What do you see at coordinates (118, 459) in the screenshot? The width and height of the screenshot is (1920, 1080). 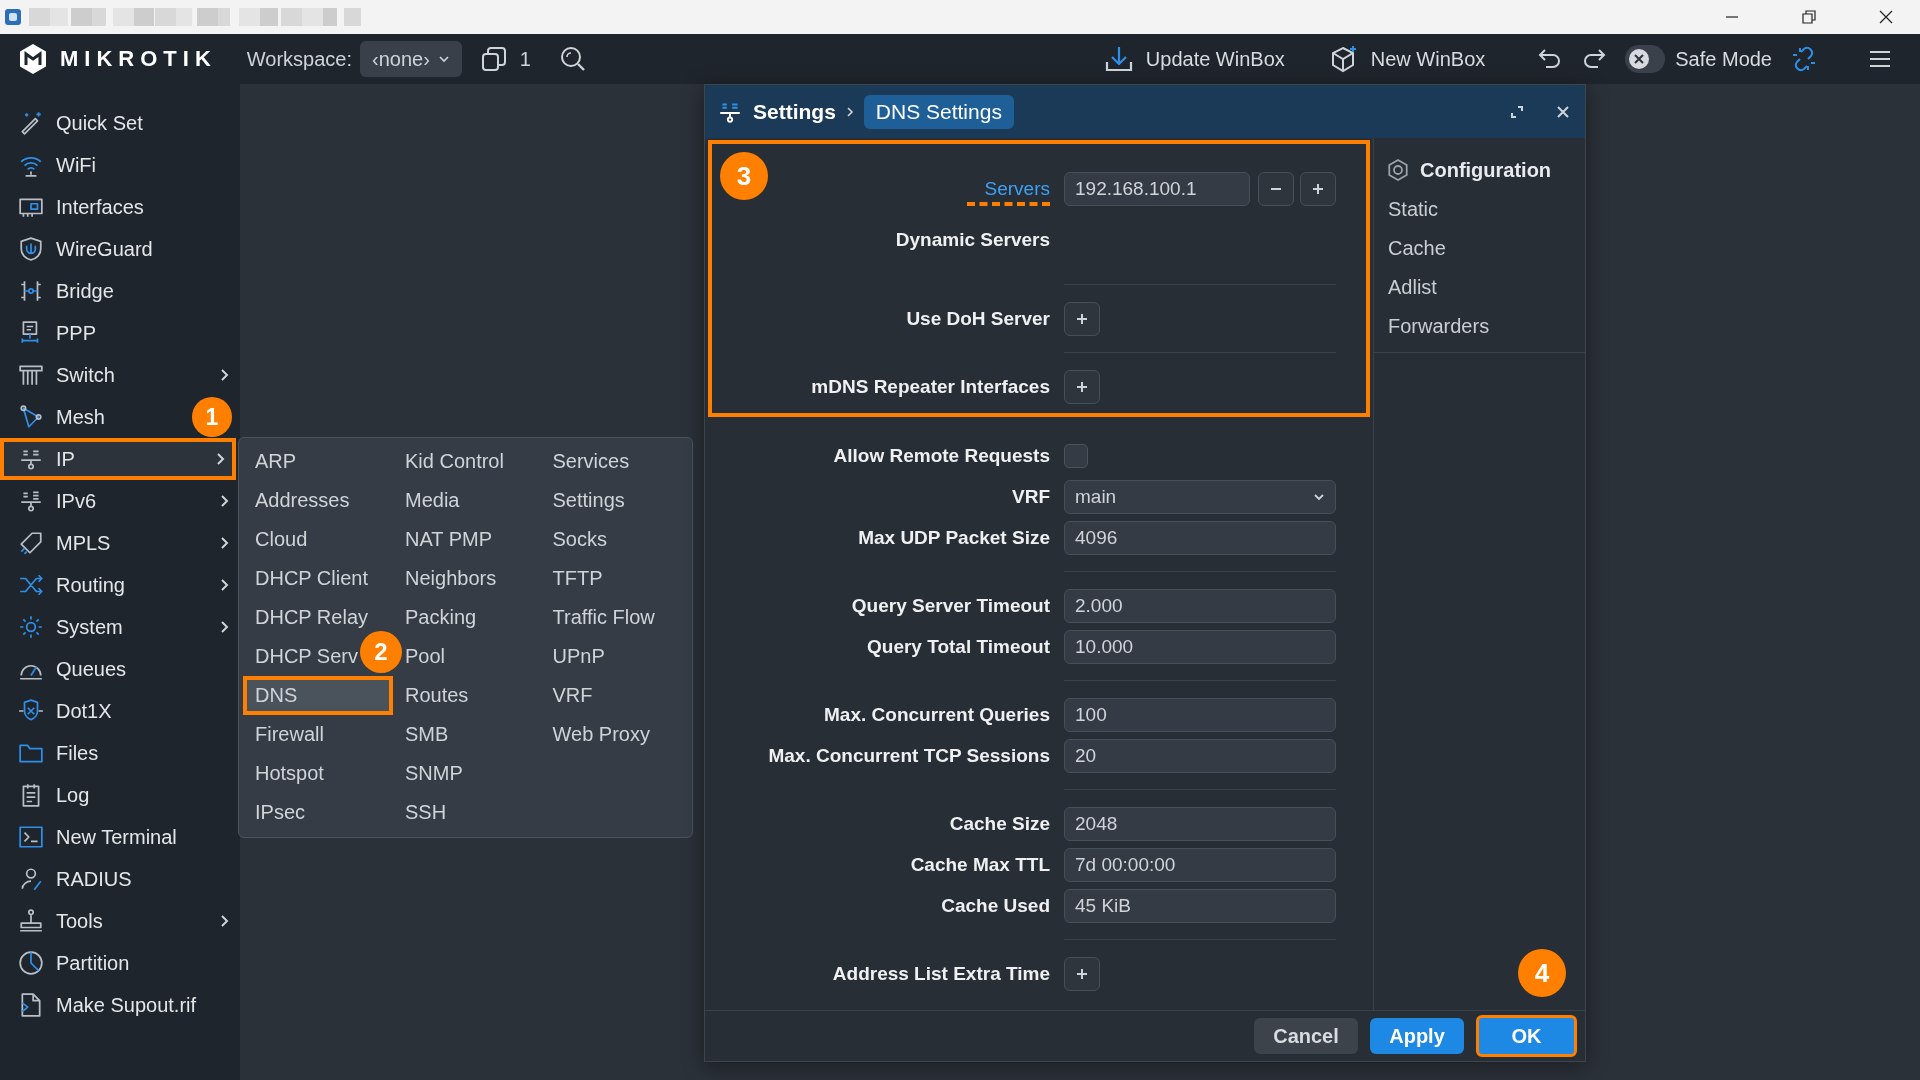 I see `sidebar-item: IP` at bounding box center [118, 459].